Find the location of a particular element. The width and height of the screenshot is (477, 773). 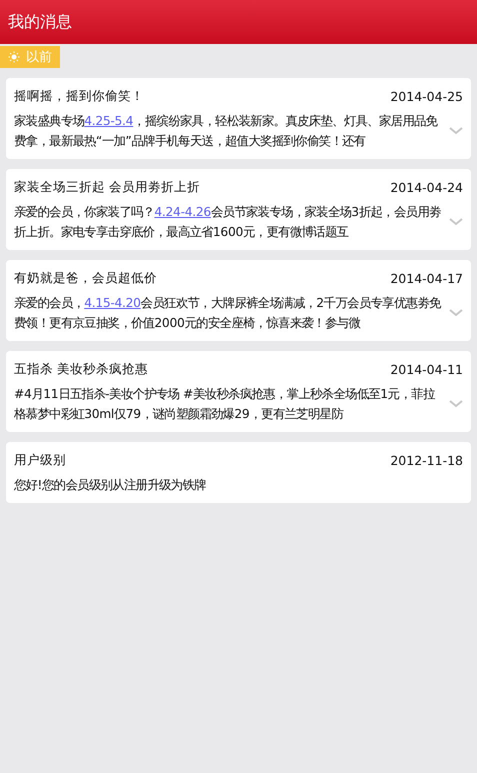

message-body: 家装盛典专场4.25-5.4，摇缤纷家具，轻松装新家。真皮床垫、灯具、家居用品免费拿，最新最热“一加”品牌手机每天送，超值大奖摇到你偷笑！还有 is located at coordinates (226, 131).